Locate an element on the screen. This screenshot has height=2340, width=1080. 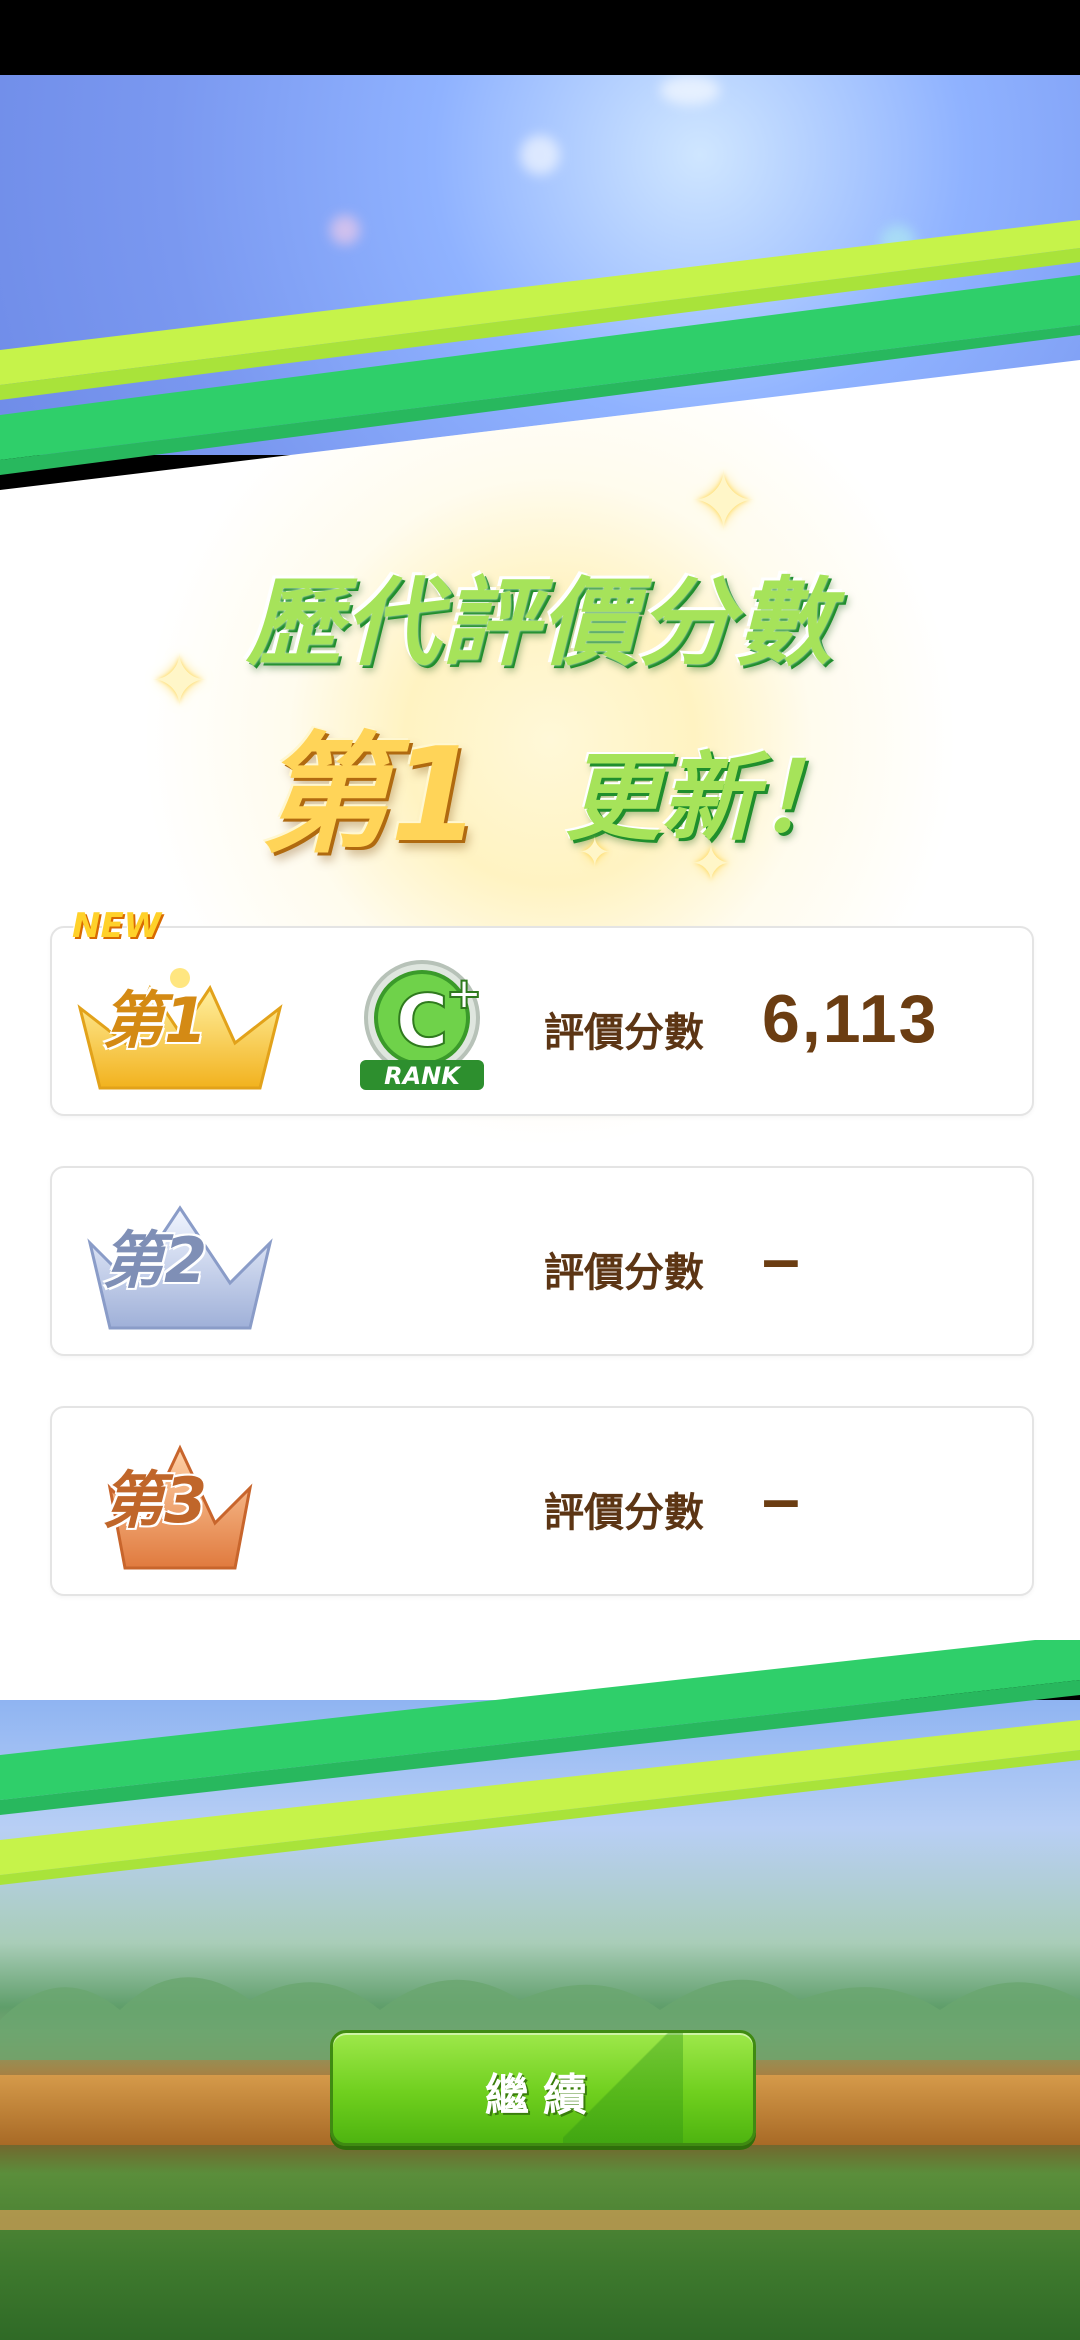
rank-grade-letter: C is located at coordinates (422, 1021).